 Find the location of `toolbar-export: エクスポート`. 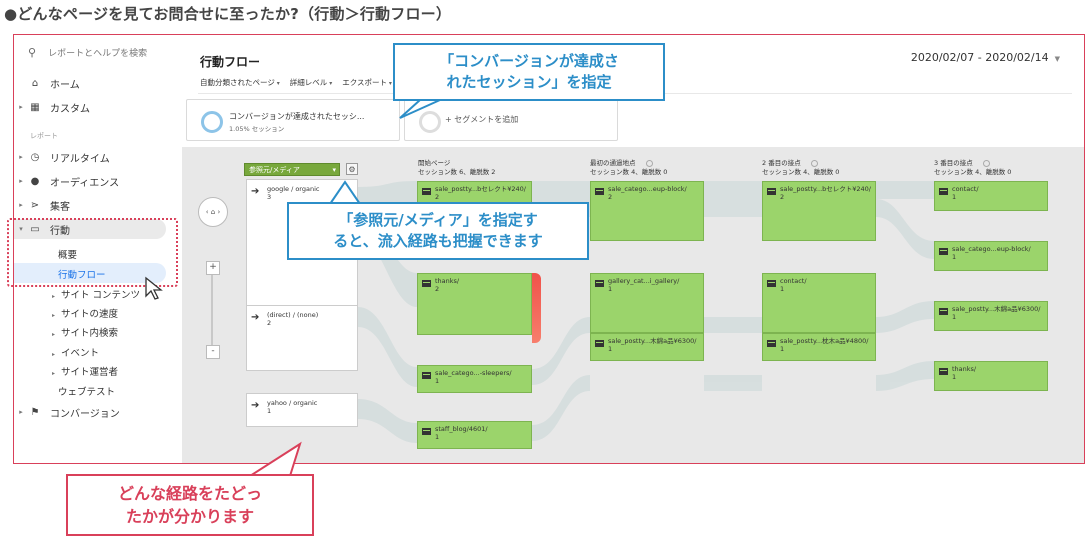

toolbar-export: エクスポート is located at coordinates (367, 82).